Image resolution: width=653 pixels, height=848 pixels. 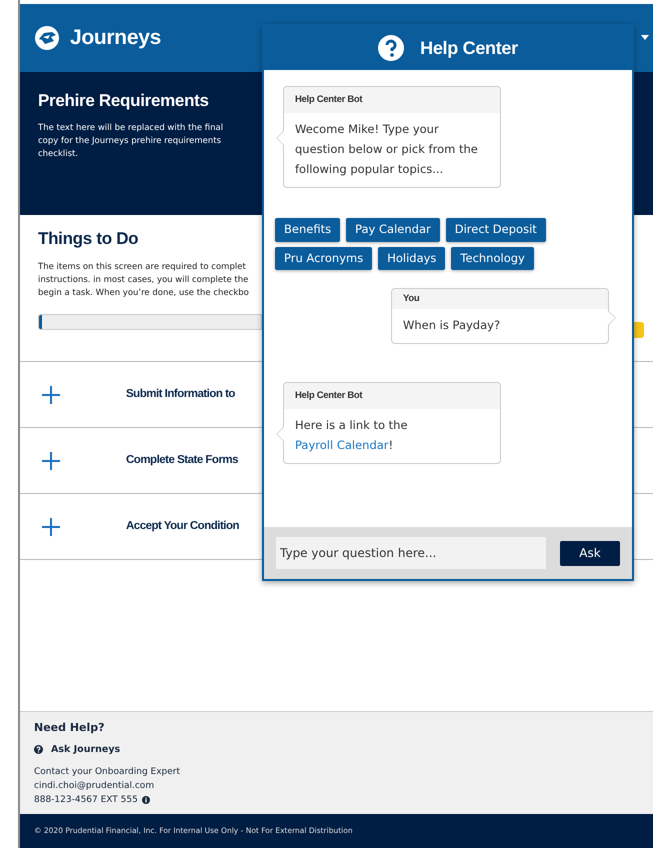 What do you see at coordinates (38, 749) in the screenshot?
I see `question-icon` at bounding box center [38, 749].